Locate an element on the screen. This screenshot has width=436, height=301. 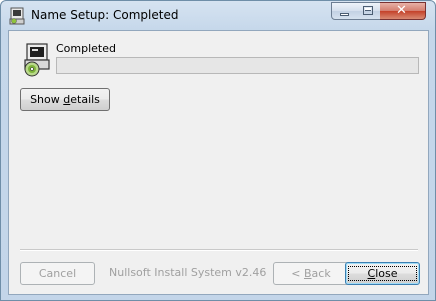
maximize-icon is located at coordinates (368, 10).